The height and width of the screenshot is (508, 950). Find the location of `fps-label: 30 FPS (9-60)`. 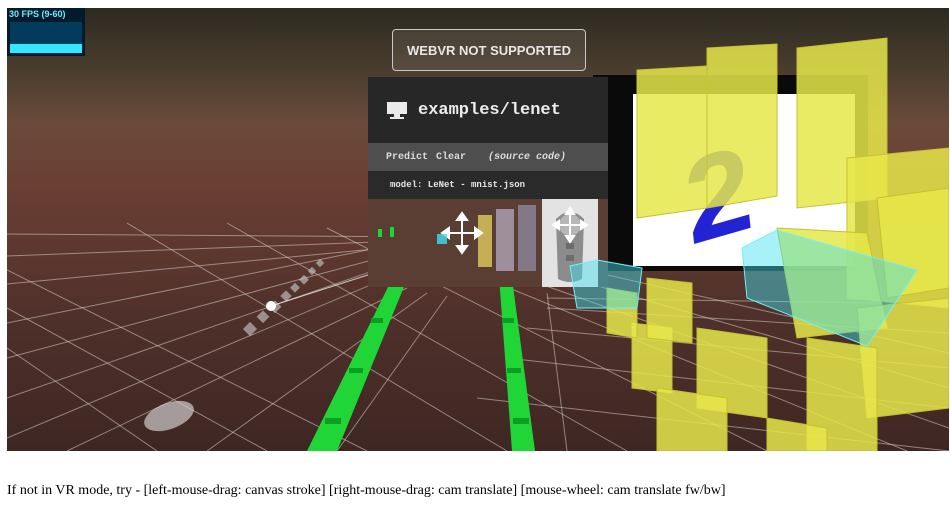

fps-label: 30 FPS (9-60) is located at coordinates (37, 14).